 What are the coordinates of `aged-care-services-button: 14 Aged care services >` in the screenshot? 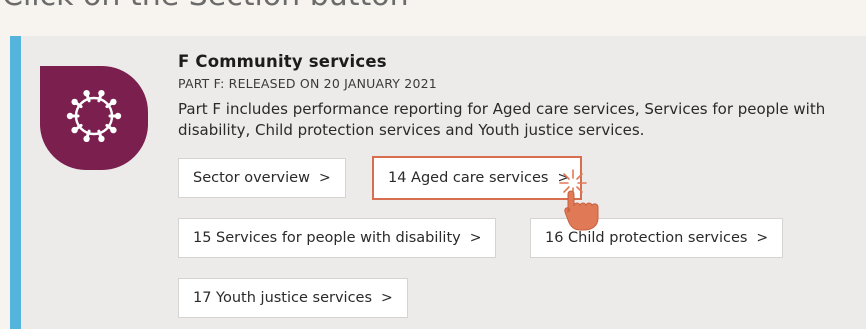 It's located at (477, 178).